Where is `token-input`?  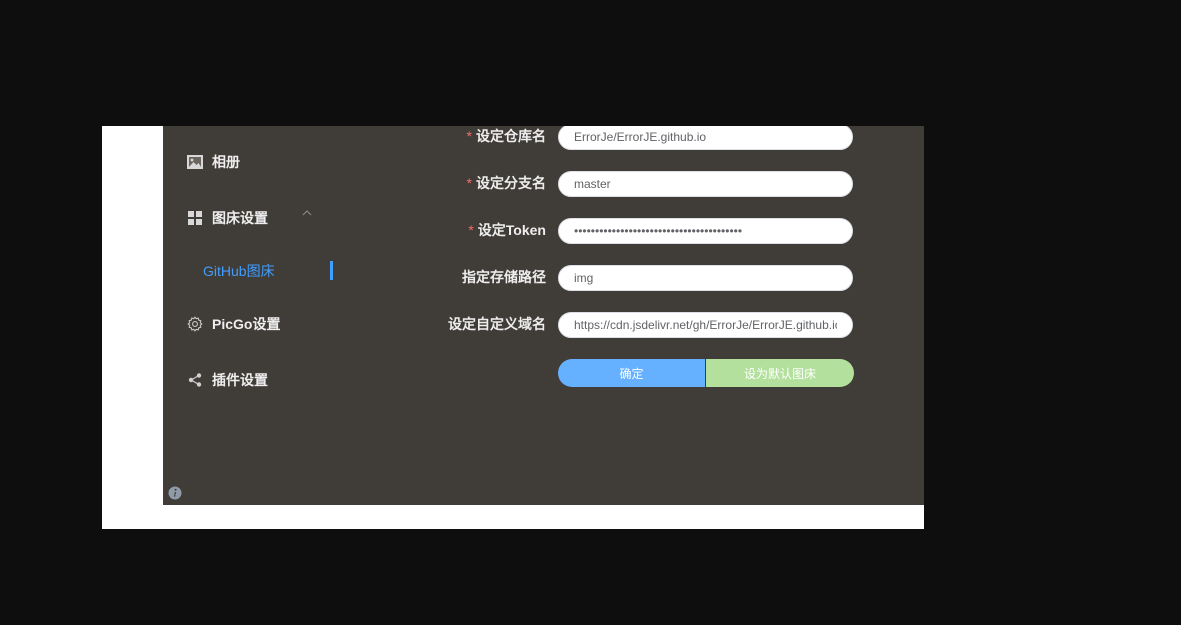
token-input is located at coordinates (705, 231).